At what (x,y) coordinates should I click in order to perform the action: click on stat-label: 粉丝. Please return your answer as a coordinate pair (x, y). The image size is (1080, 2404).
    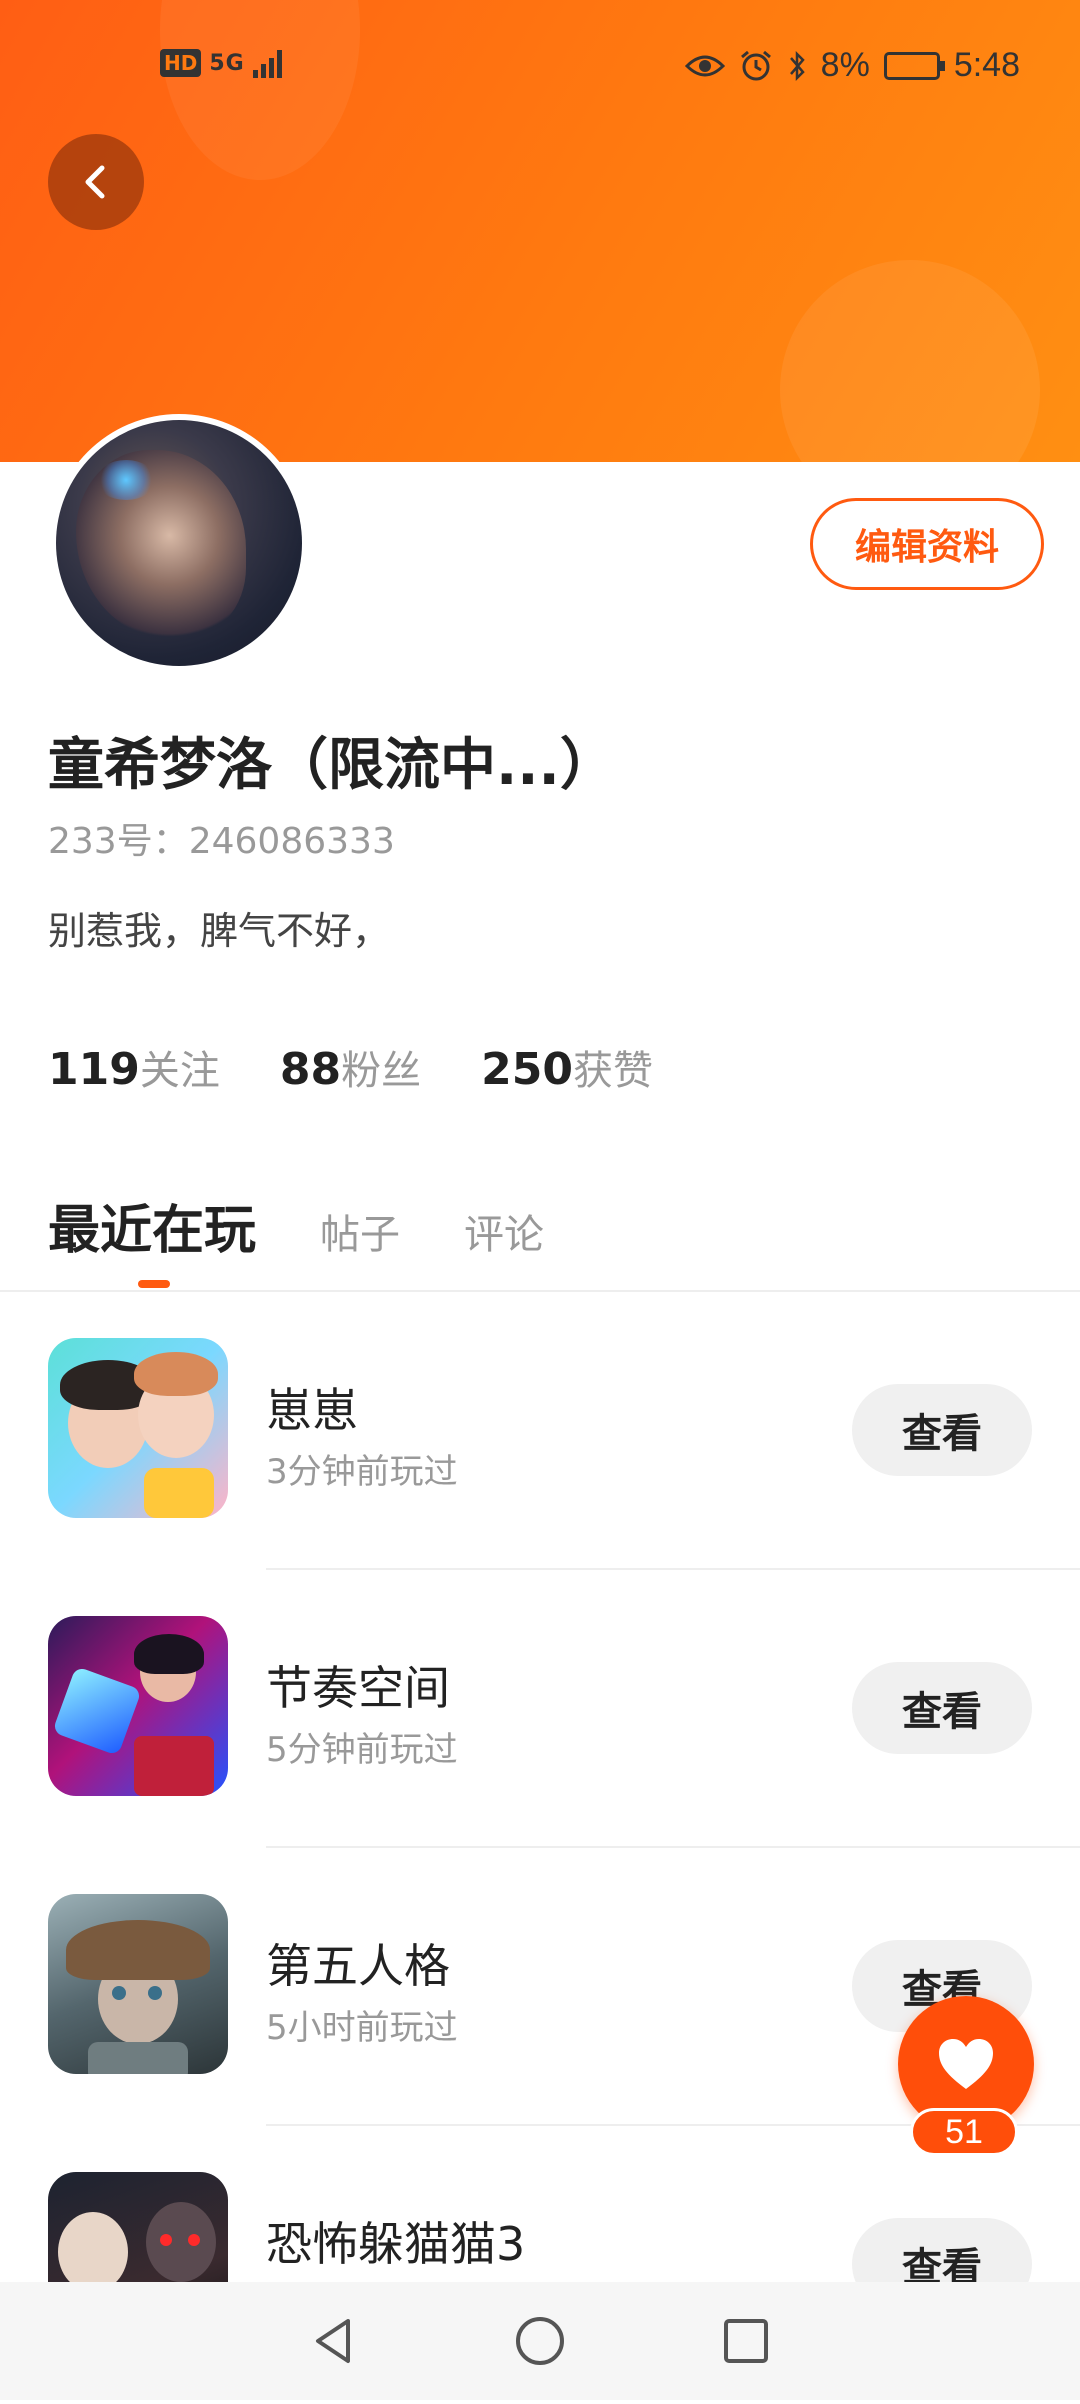
    Looking at the image, I should click on (381, 1071).